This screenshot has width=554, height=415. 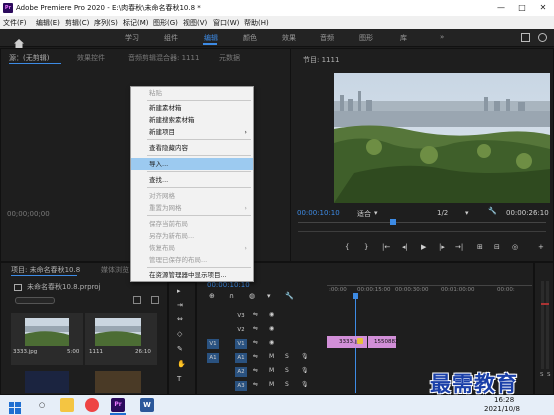 I want to click on type-tool-icon: T, so click(x=179, y=379).